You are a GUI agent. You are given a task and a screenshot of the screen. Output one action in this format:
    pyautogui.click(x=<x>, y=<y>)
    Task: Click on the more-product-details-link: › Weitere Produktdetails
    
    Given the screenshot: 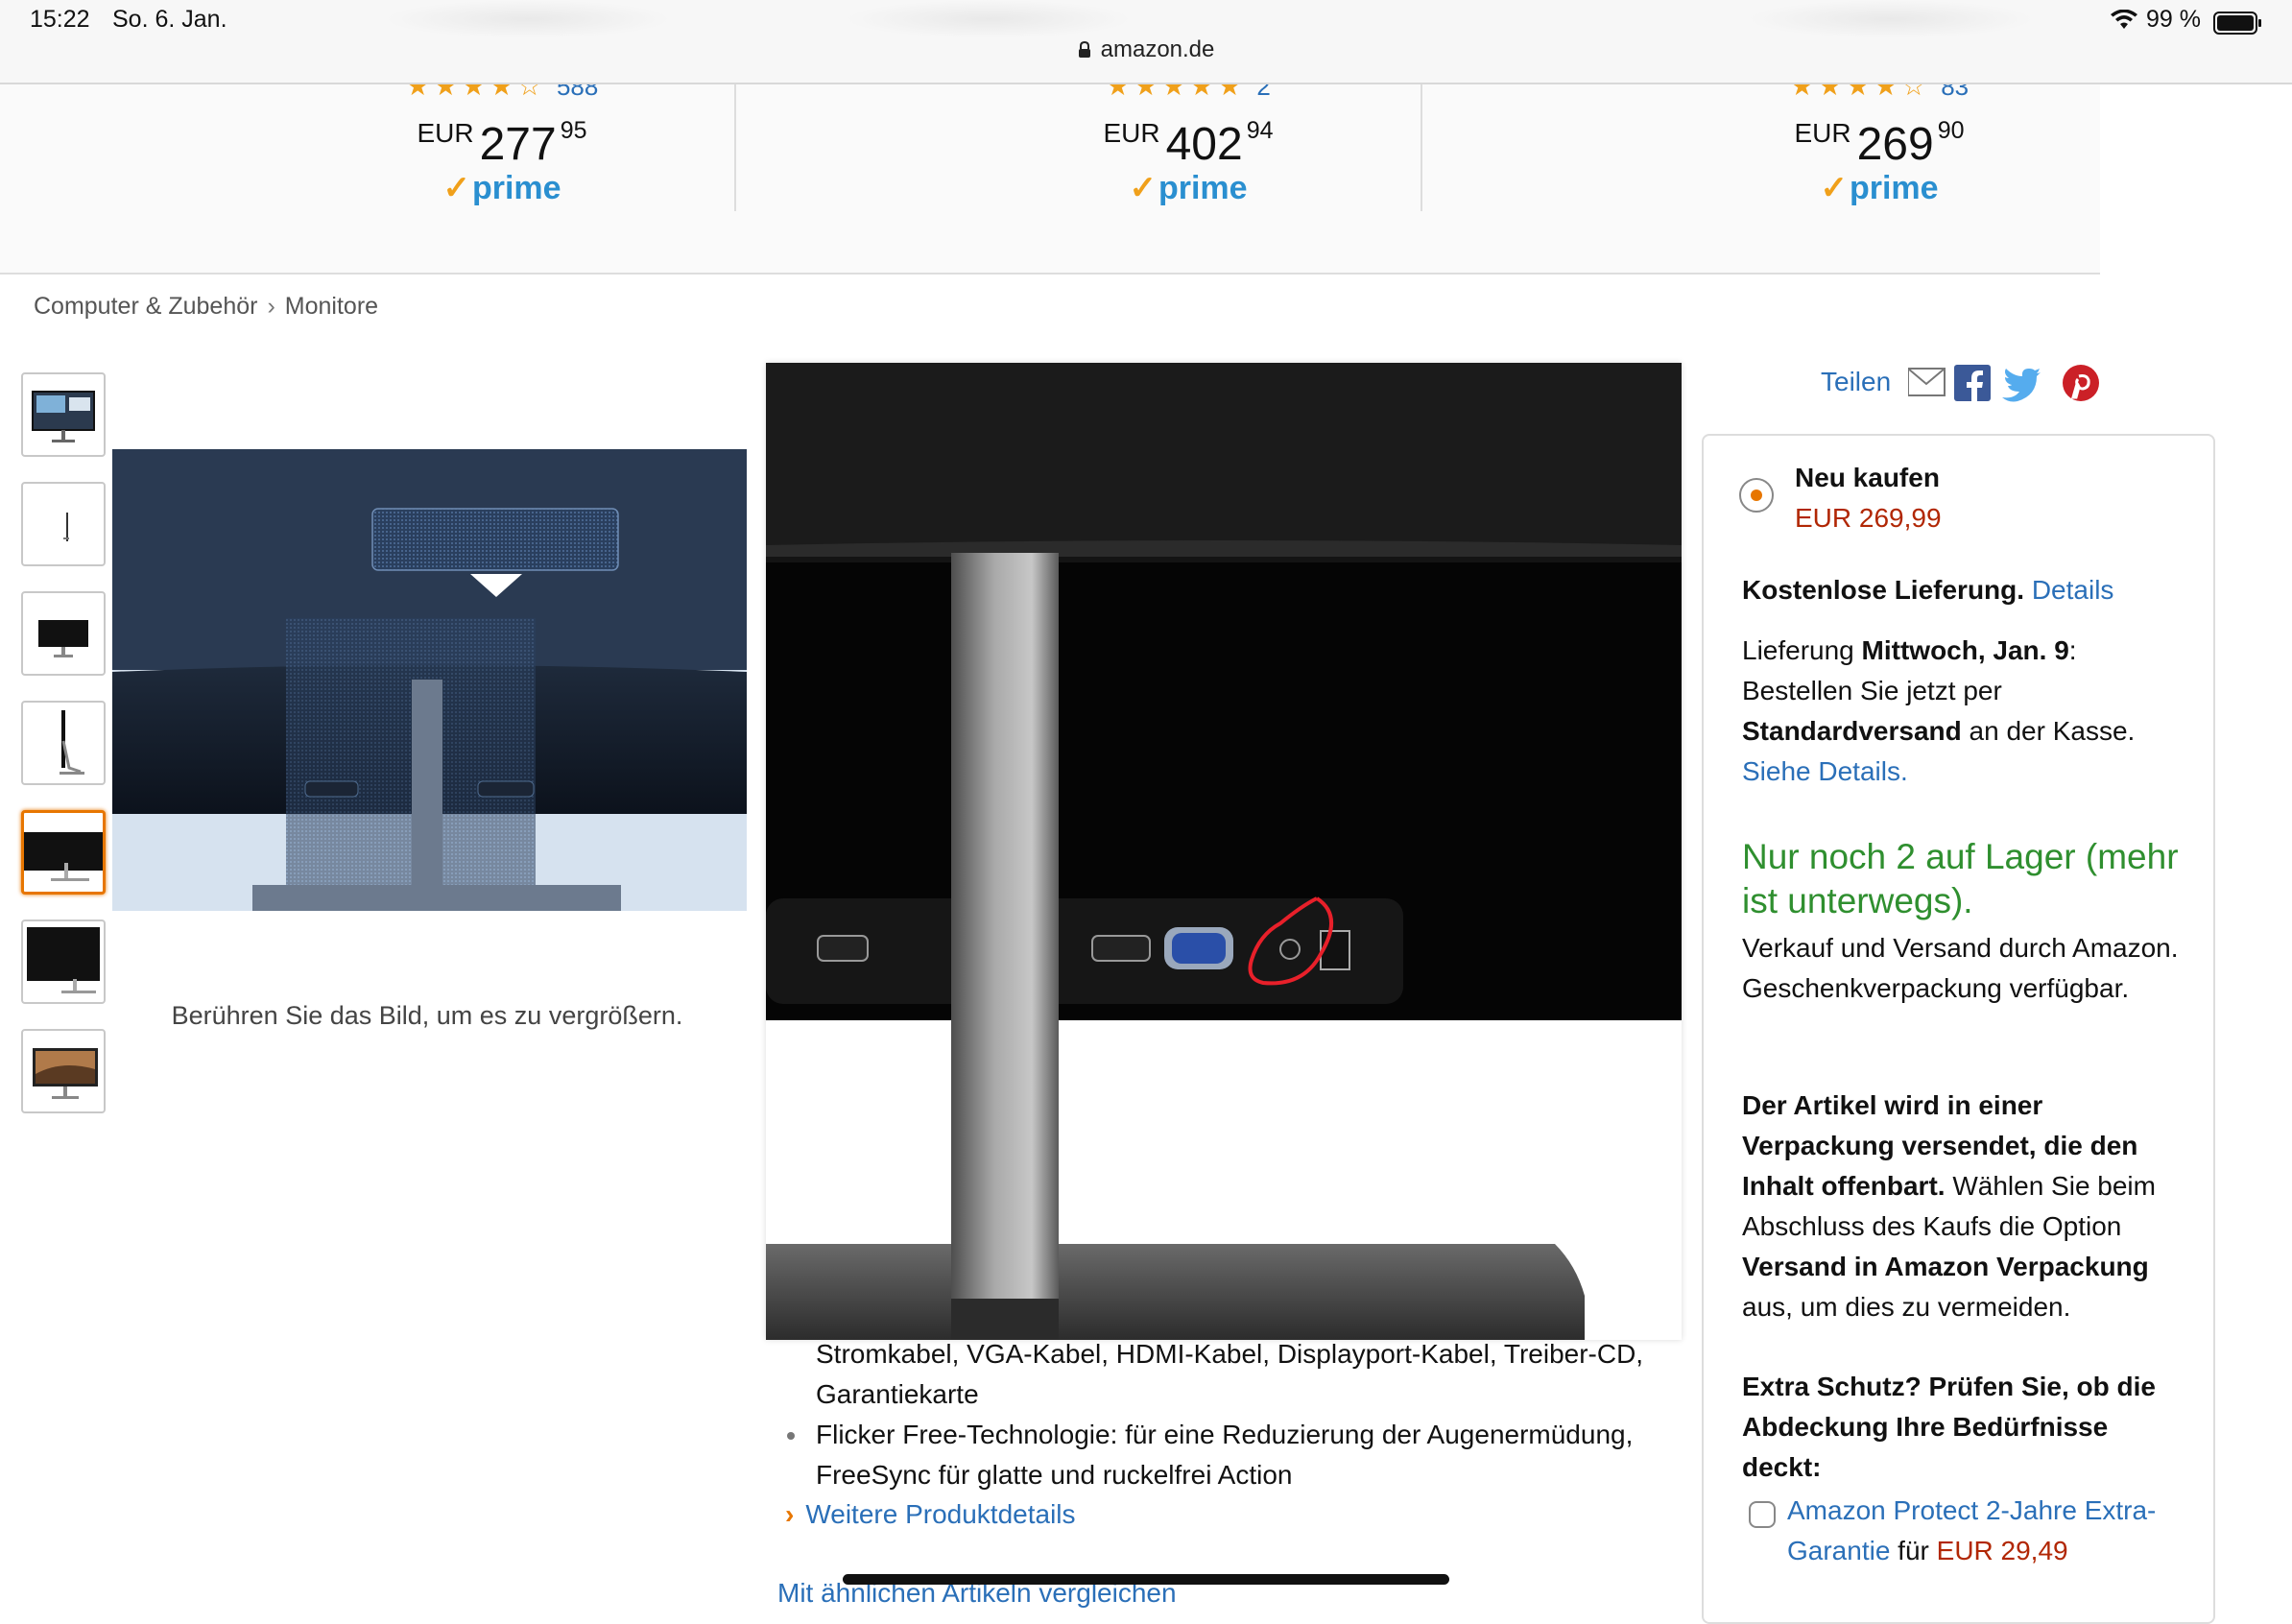 What is the action you would take?
    pyautogui.click(x=930, y=1514)
    